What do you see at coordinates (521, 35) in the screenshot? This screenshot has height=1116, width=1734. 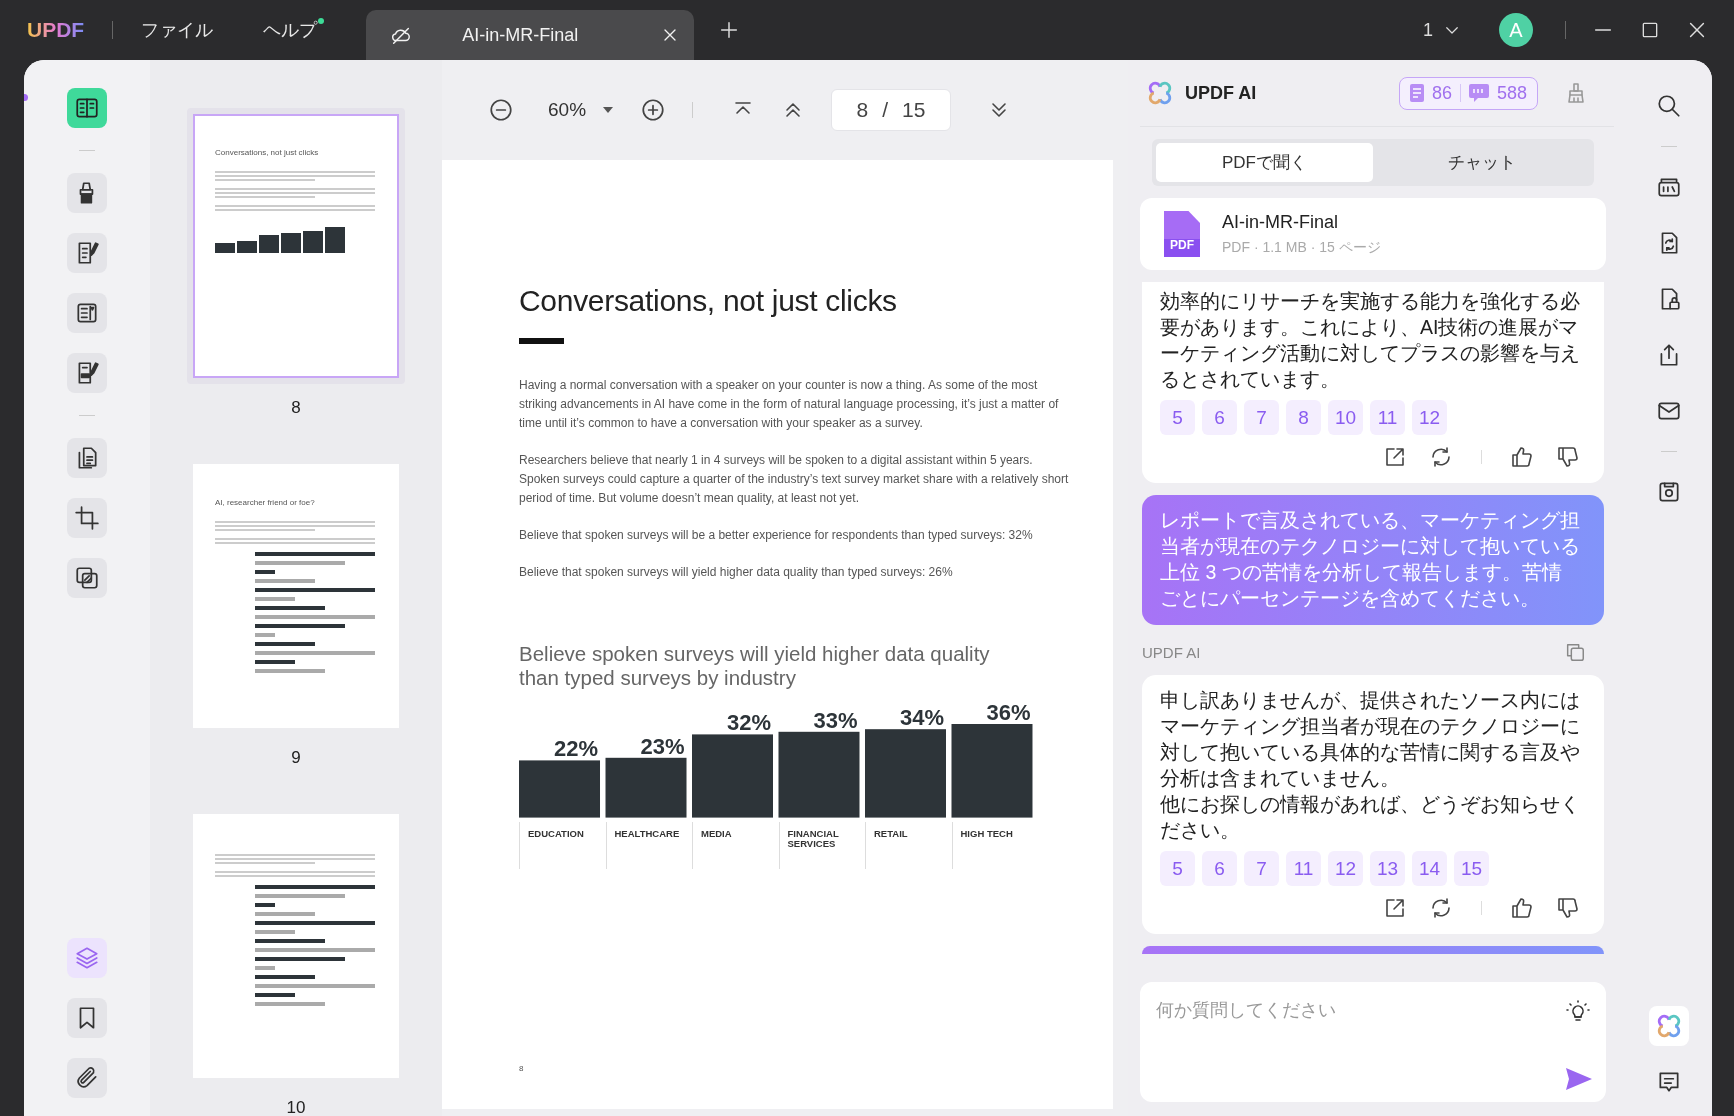 I see `tab-title: AI-in-MR-Final` at bounding box center [521, 35].